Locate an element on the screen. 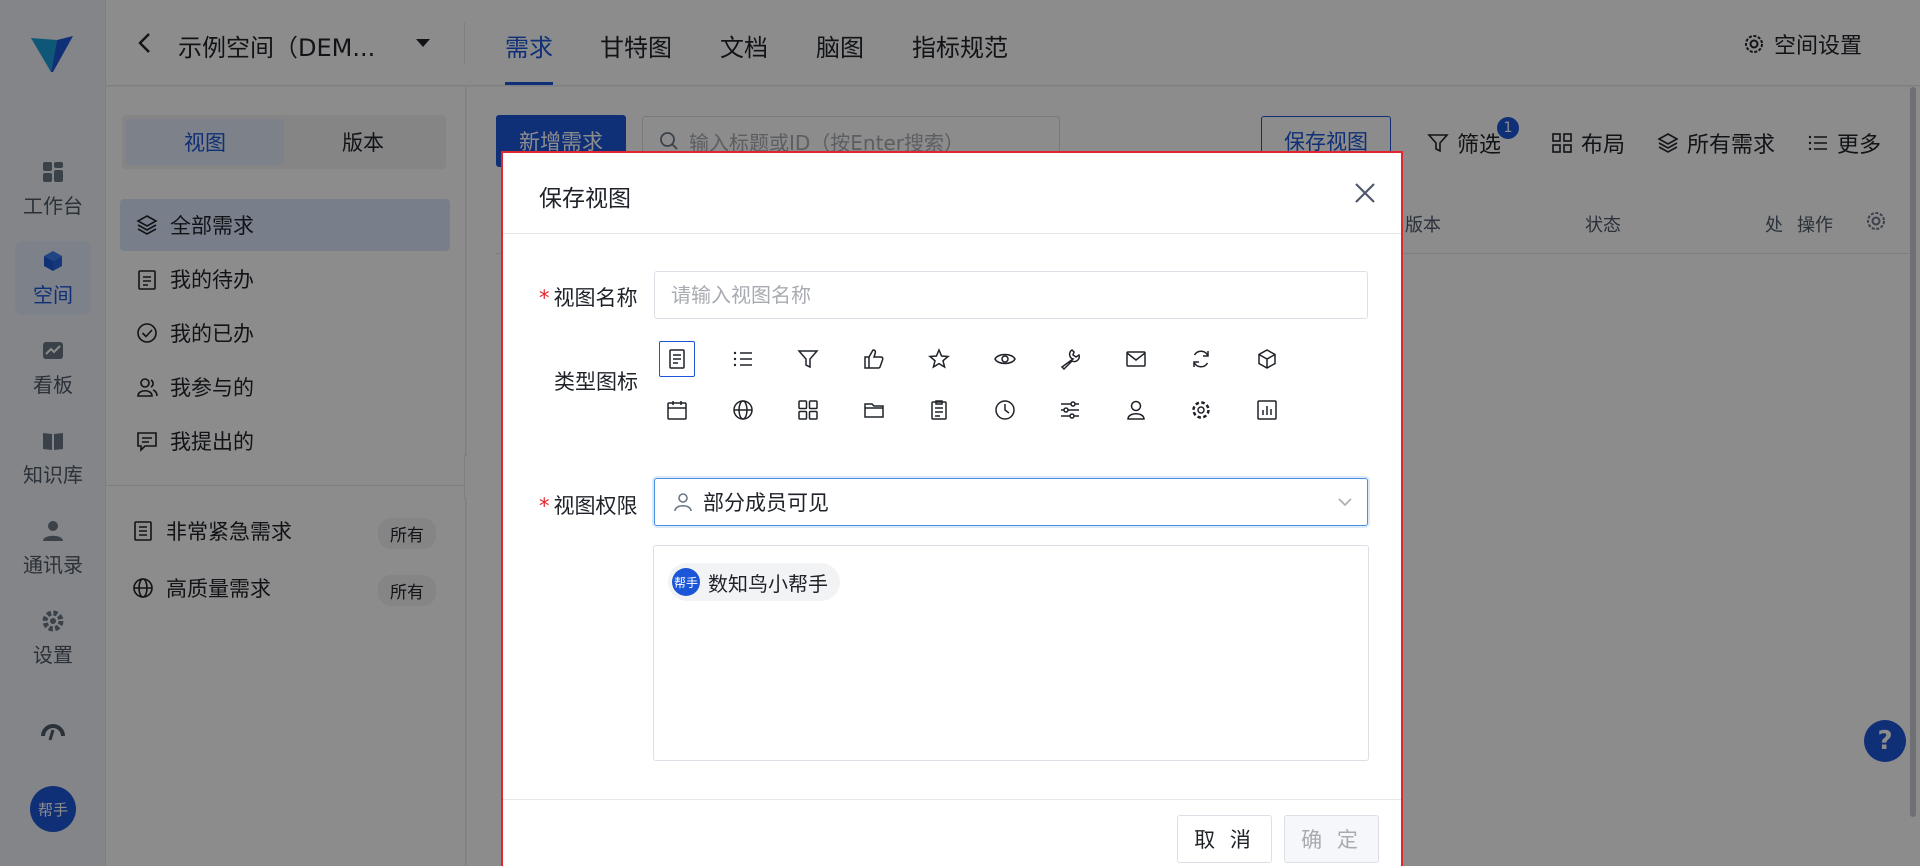  view-permission-select: 部分成员可见 is located at coordinates (1011, 502).